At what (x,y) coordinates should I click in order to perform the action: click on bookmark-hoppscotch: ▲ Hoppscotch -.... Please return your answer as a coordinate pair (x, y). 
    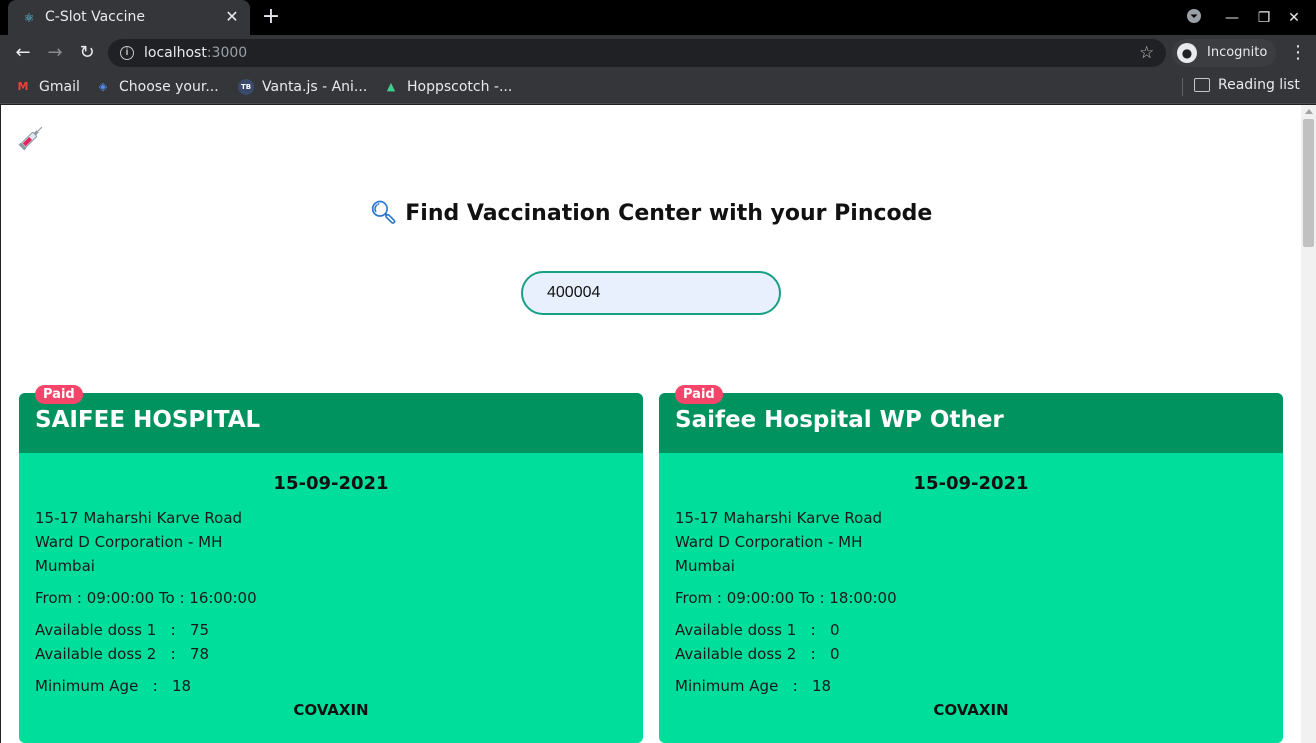
    Looking at the image, I should click on (448, 87).